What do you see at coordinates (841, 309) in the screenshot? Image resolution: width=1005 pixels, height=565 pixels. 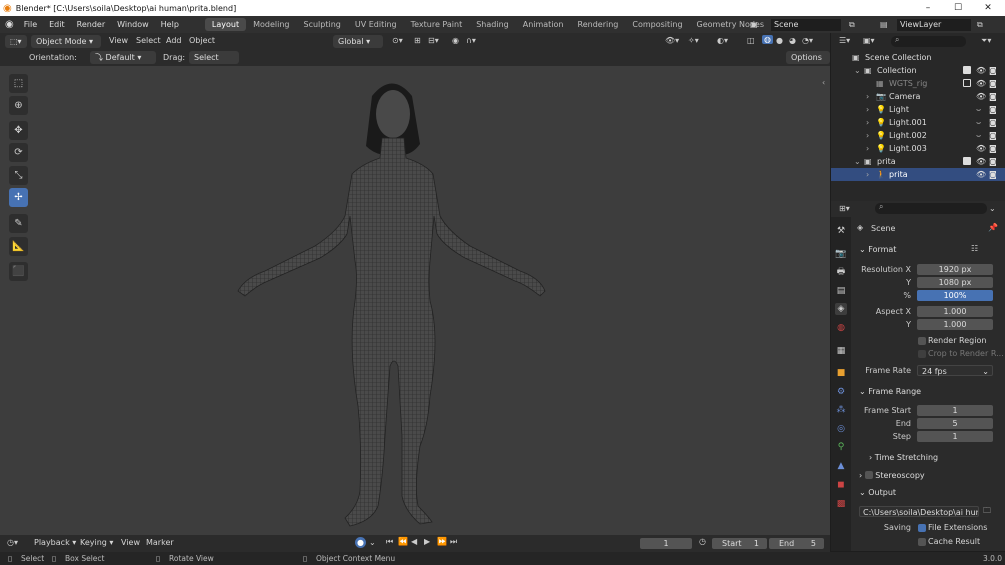 I see `scene-tab-icon: ◈` at bounding box center [841, 309].